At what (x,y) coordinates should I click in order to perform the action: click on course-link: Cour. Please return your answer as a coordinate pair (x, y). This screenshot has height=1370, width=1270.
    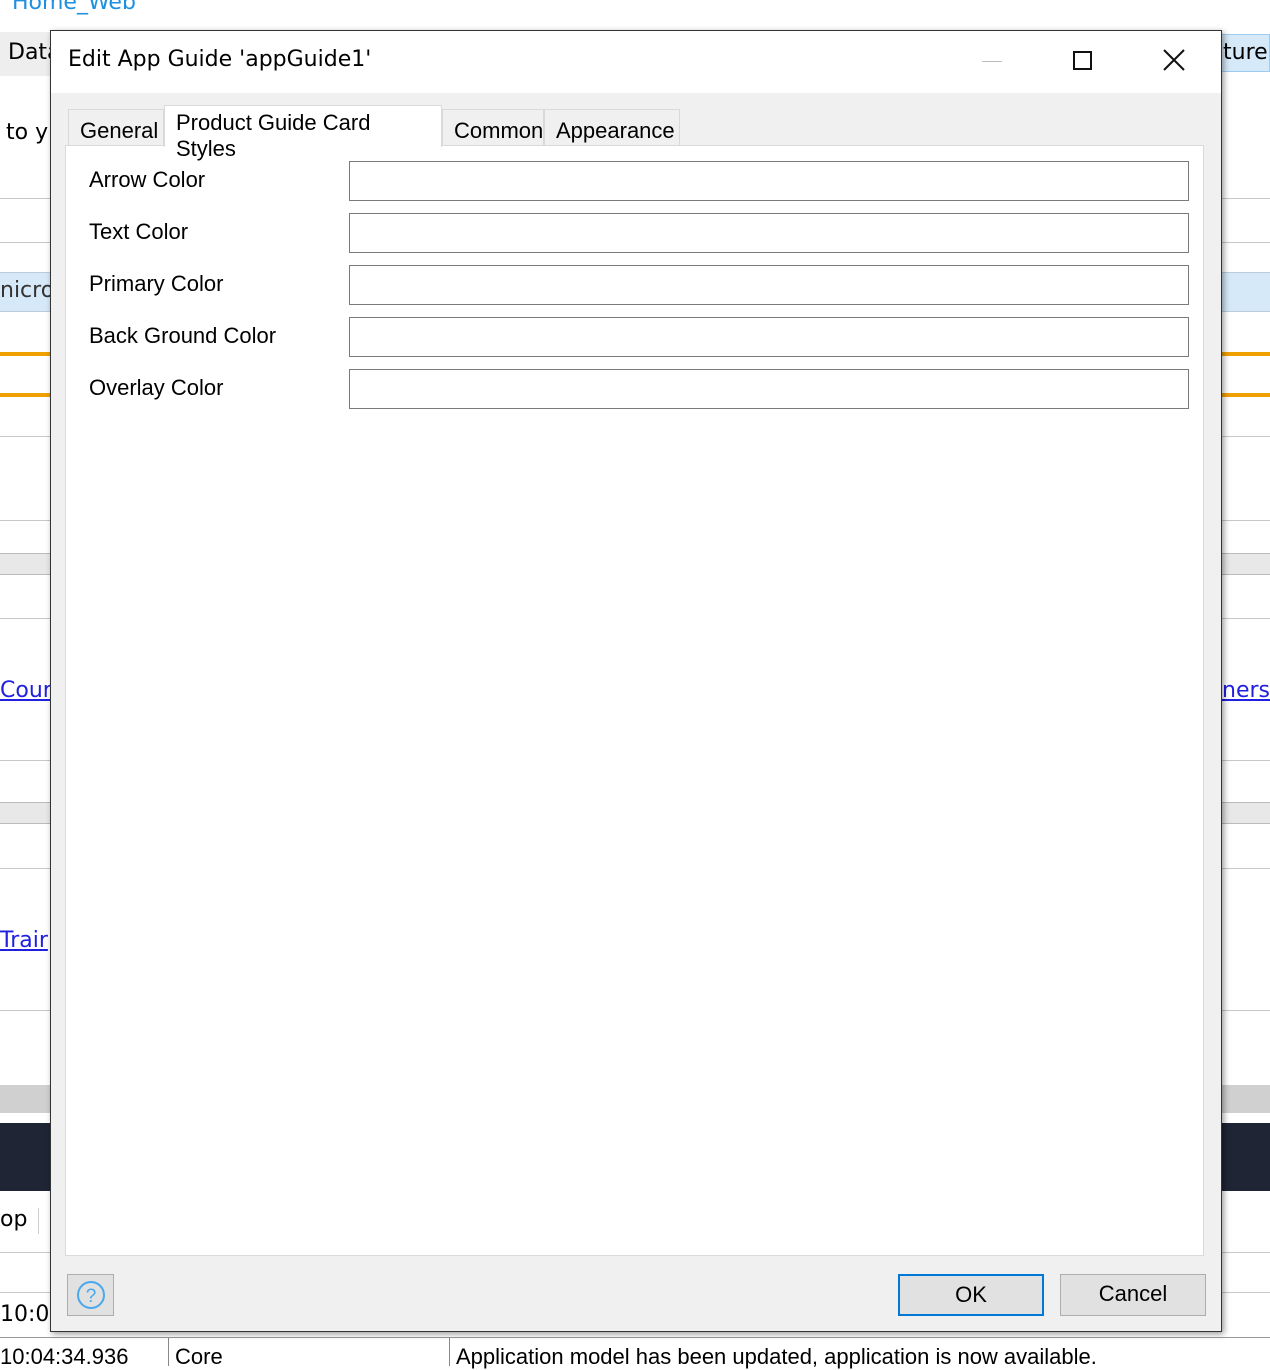
    Looking at the image, I should click on (26, 690).